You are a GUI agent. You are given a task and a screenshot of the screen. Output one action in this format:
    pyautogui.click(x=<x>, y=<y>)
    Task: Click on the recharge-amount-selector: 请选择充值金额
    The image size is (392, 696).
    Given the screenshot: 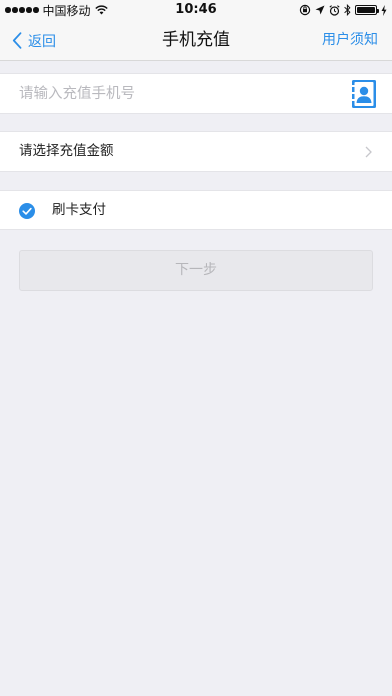 What is the action you would take?
    pyautogui.click(x=196, y=151)
    